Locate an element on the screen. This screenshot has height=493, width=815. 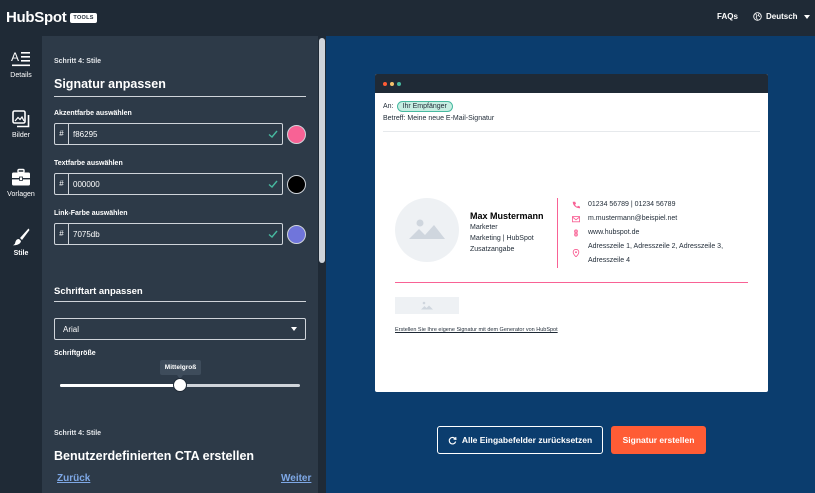
create-signature-button: Signatur erstellen is located at coordinates (658, 440).